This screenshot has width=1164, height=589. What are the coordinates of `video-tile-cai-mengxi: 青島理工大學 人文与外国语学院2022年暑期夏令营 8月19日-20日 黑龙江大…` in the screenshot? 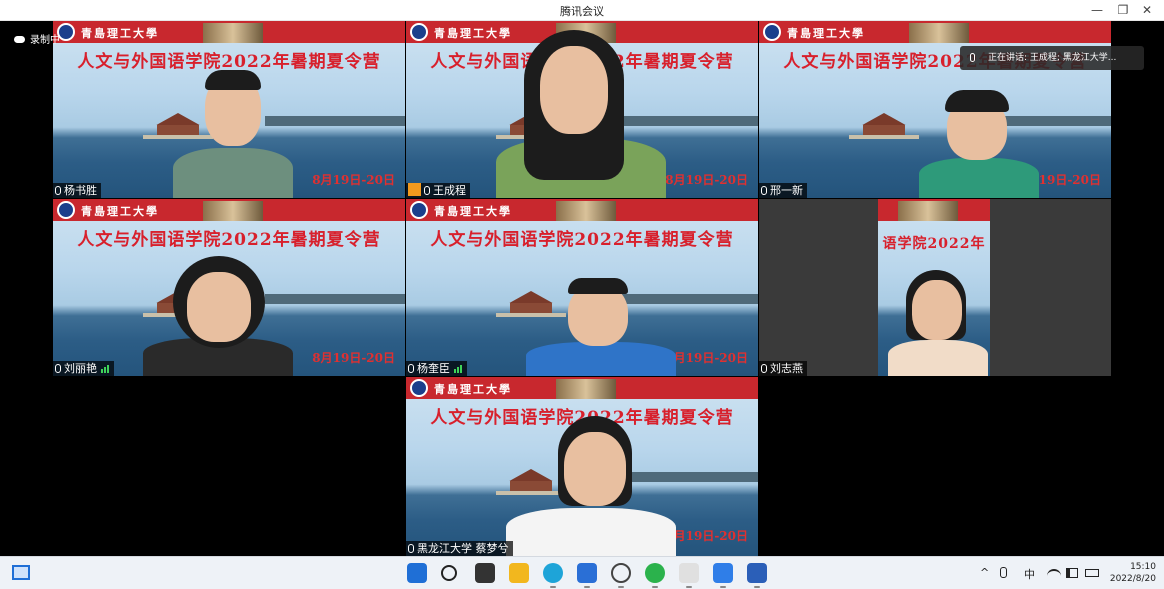 It's located at (582, 466).